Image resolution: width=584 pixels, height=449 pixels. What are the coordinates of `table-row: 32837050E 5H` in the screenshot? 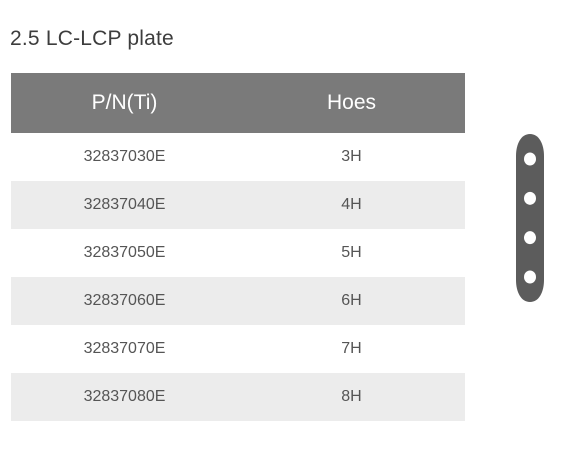 It's located at (238, 253).